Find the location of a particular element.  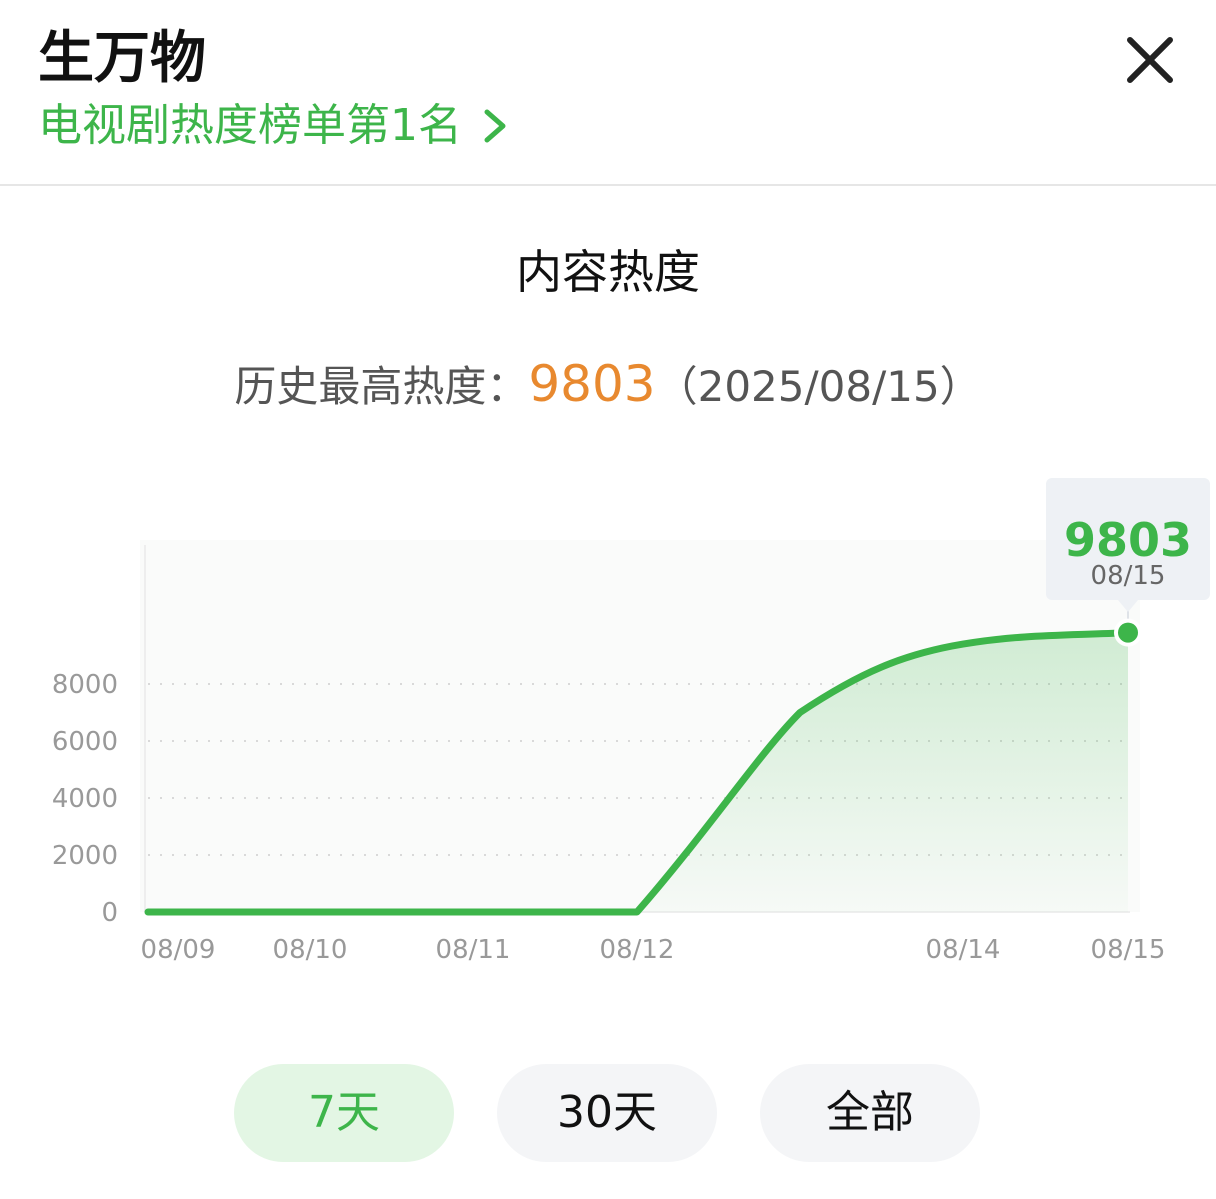

x-tick-label: 08/11 is located at coordinates (473, 950).